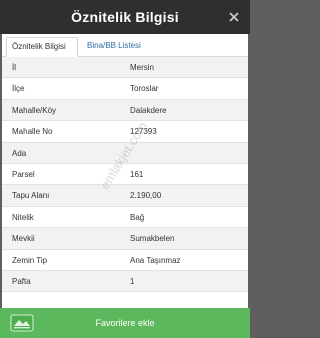 The height and width of the screenshot is (338, 320). Describe the element at coordinates (143, 132) in the screenshot. I see `row-value: 127393` at that location.